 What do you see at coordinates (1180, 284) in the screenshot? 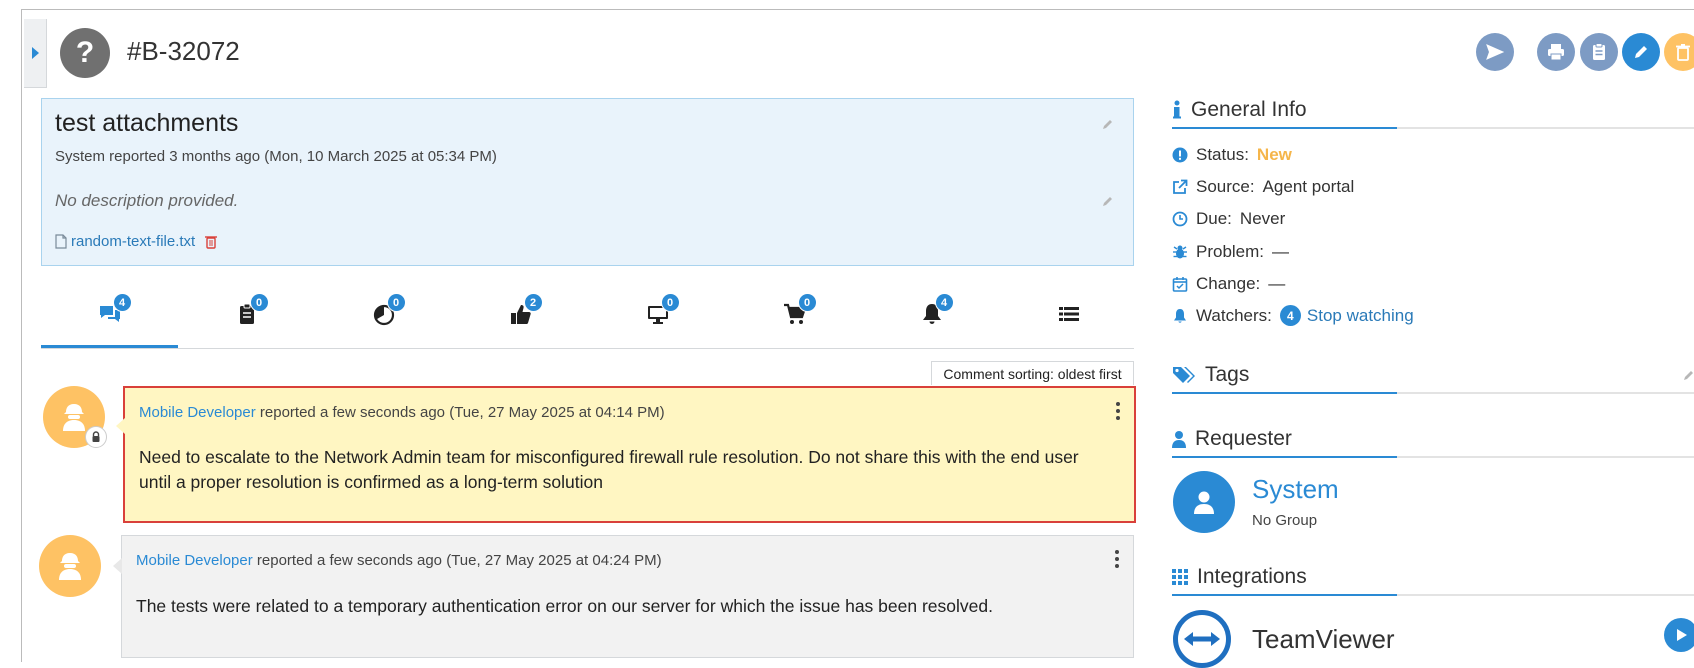
I see `calendar-check-icon` at bounding box center [1180, 284].